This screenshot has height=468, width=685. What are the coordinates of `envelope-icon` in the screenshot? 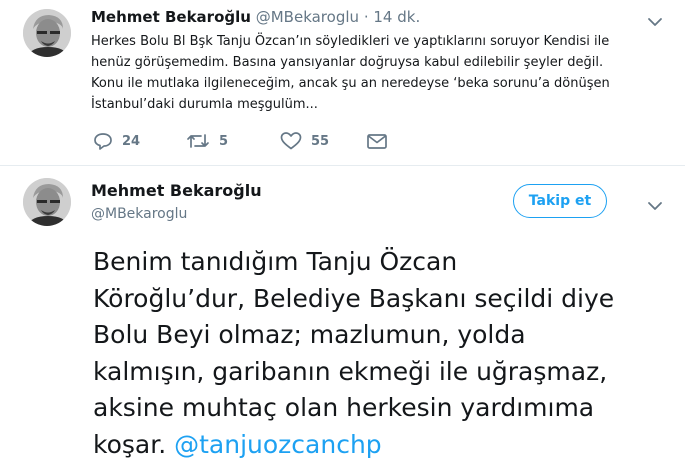 It's located at (377, 141).